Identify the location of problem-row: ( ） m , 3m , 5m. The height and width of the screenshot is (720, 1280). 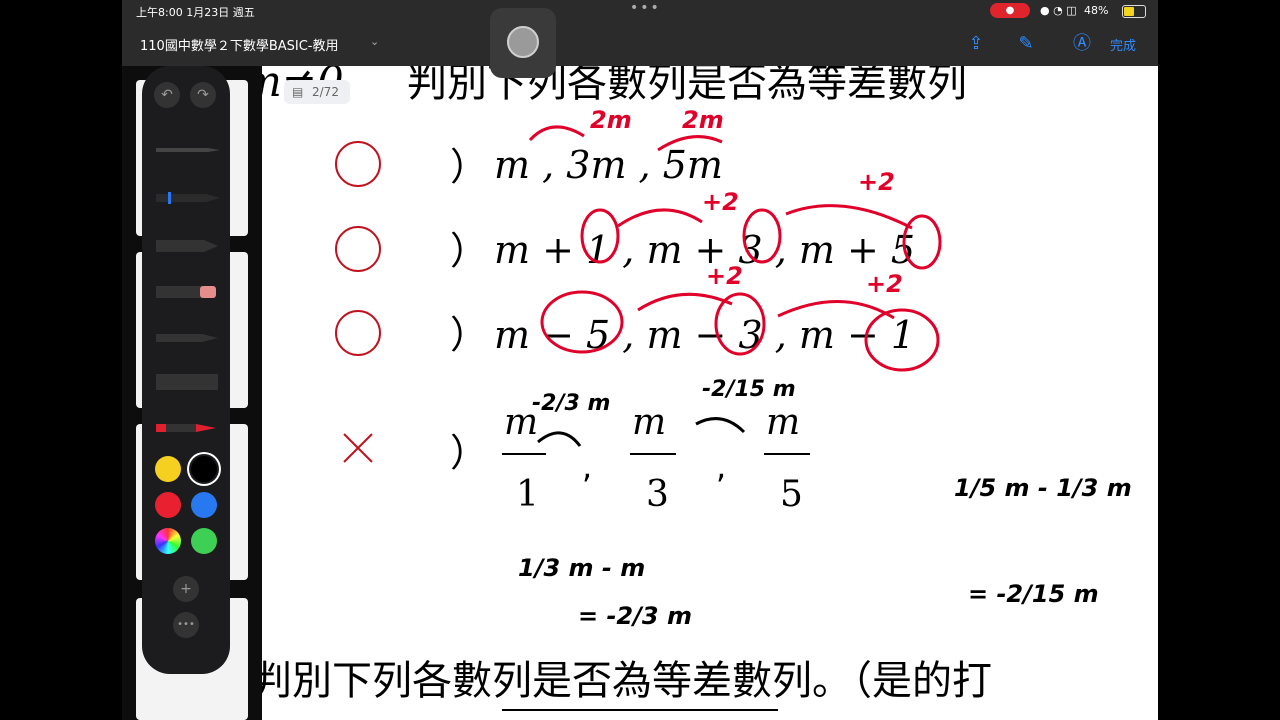
(481, 165).